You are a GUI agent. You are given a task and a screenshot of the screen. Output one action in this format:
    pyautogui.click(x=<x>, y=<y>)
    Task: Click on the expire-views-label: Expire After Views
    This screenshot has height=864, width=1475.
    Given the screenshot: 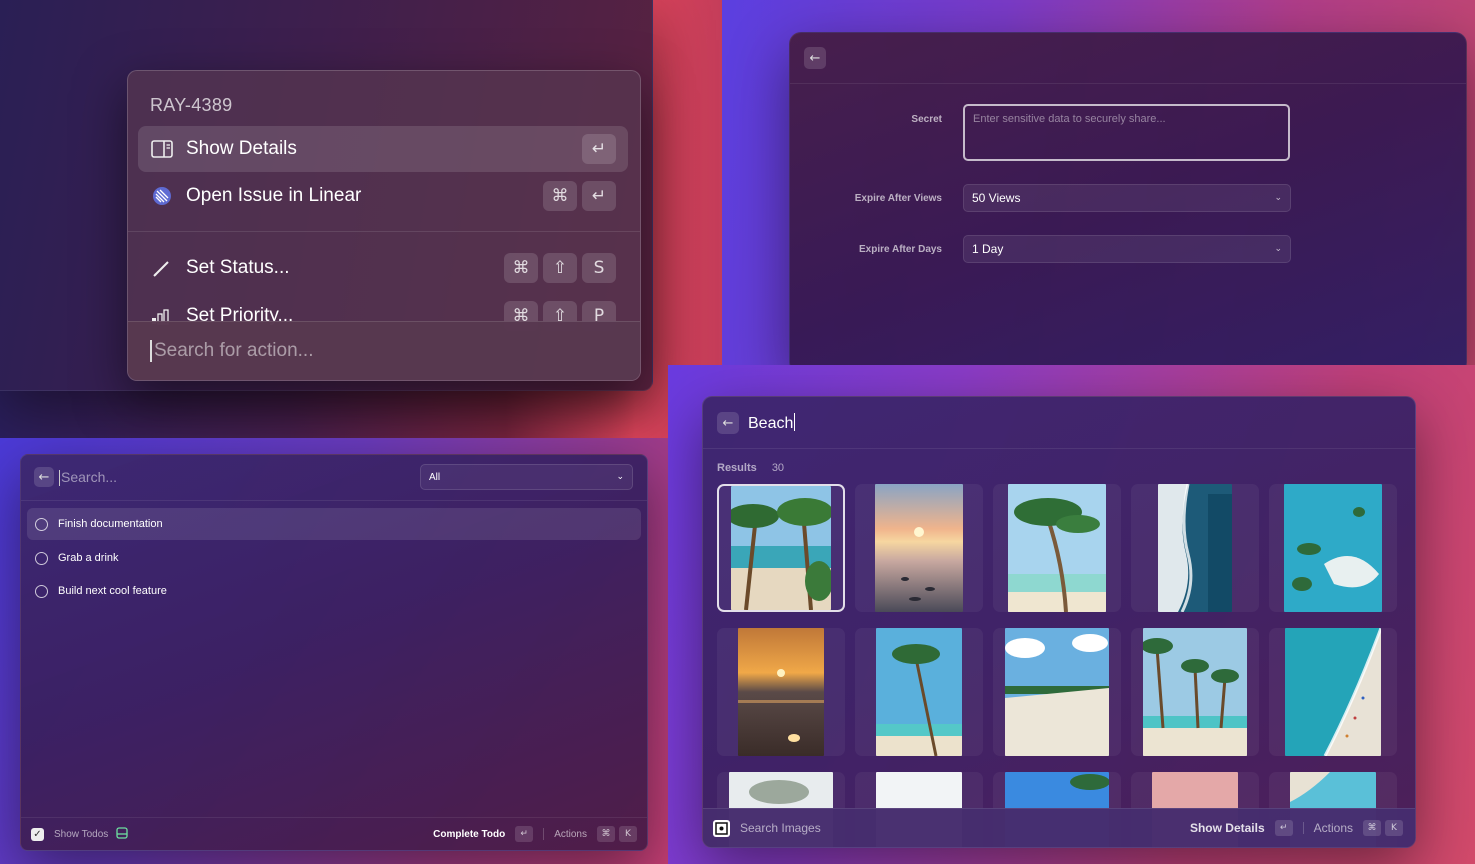 What is the action you would take?
    pyautogui.click(x=898, y=198)
    